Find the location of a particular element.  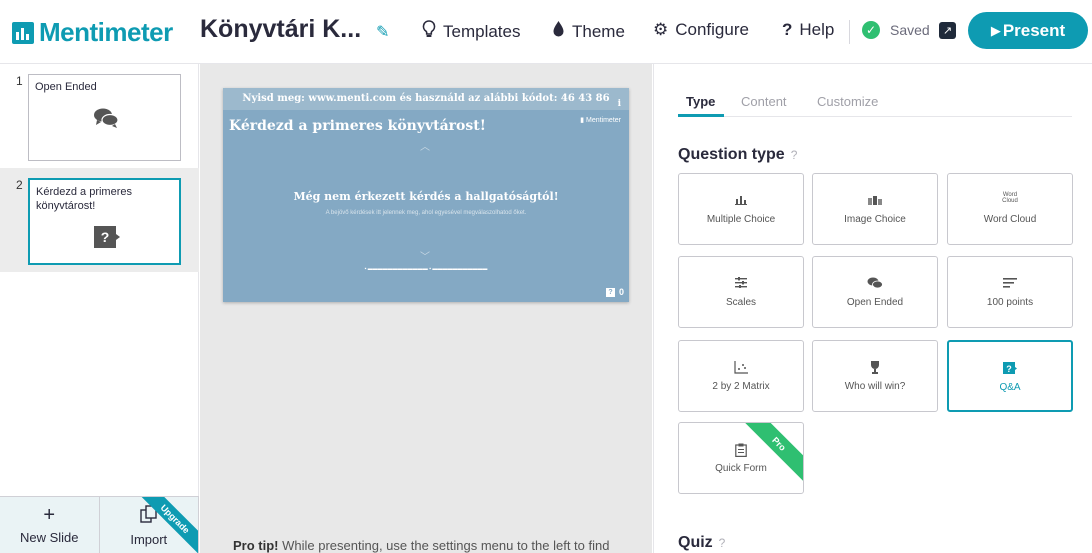

image-choice-icon is located at coordinates (875, 201).